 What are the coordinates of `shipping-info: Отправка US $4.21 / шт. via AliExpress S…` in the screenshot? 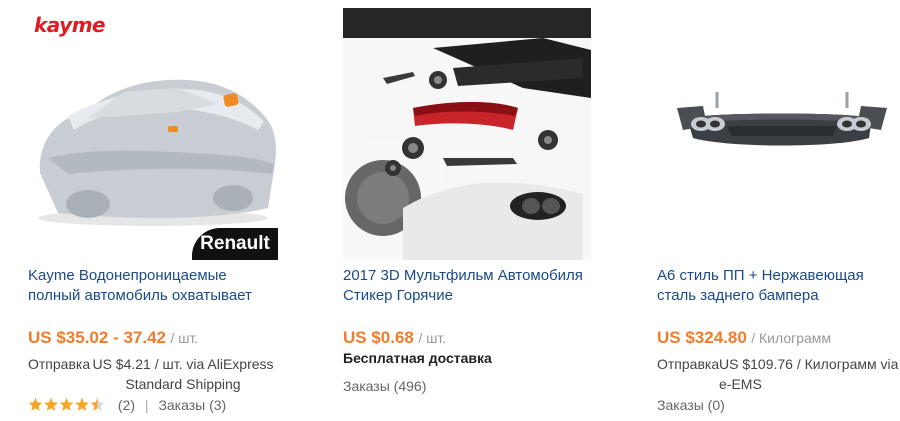 It's located at (153, 374).